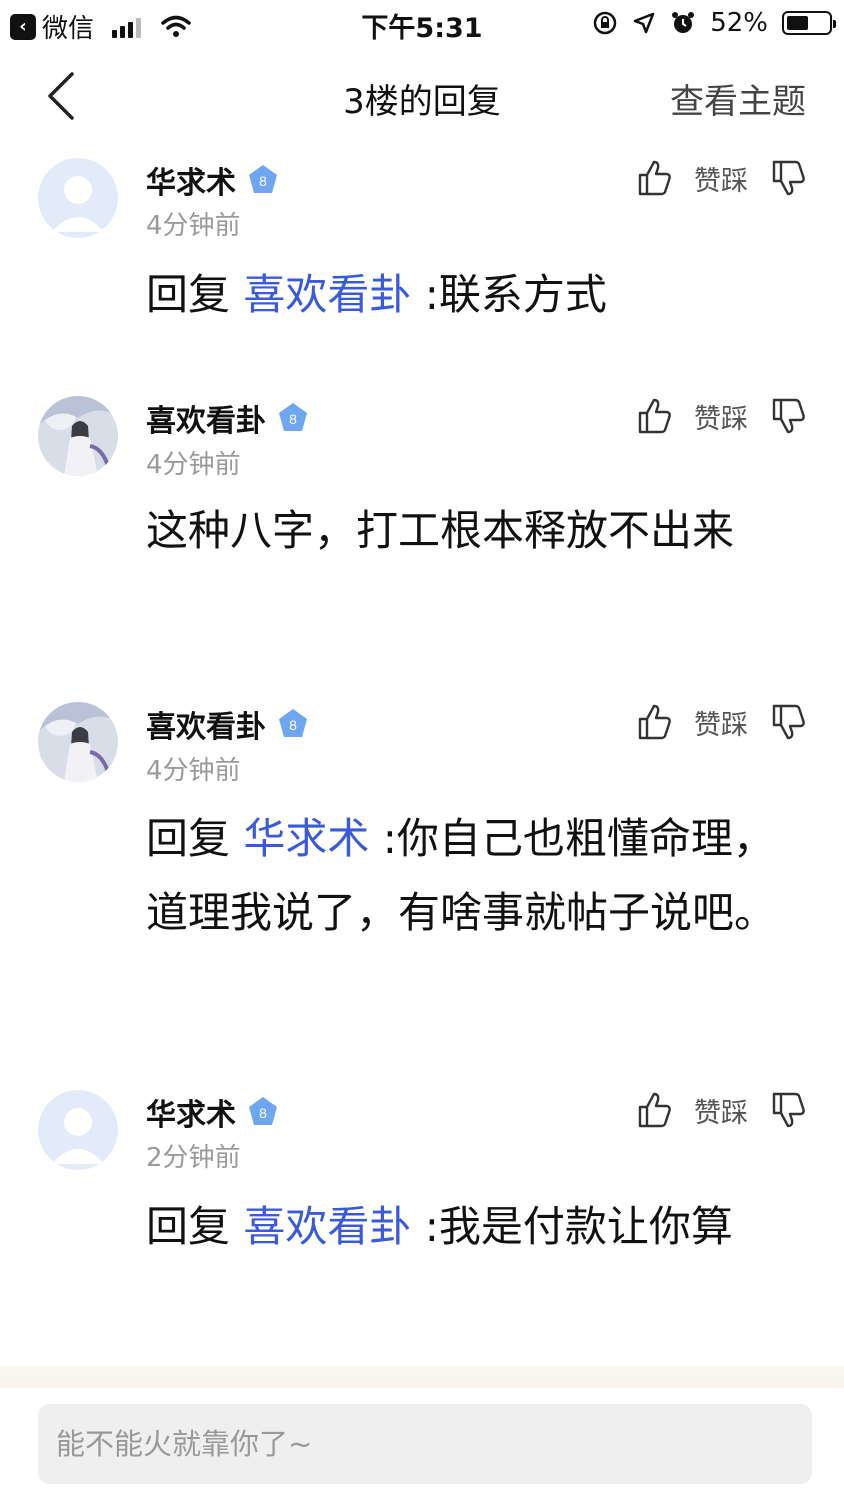 This screenshot has width=844, height=1500. I want to click on nav-bar: 3楼的回复 查看主题, so click(422, 96).